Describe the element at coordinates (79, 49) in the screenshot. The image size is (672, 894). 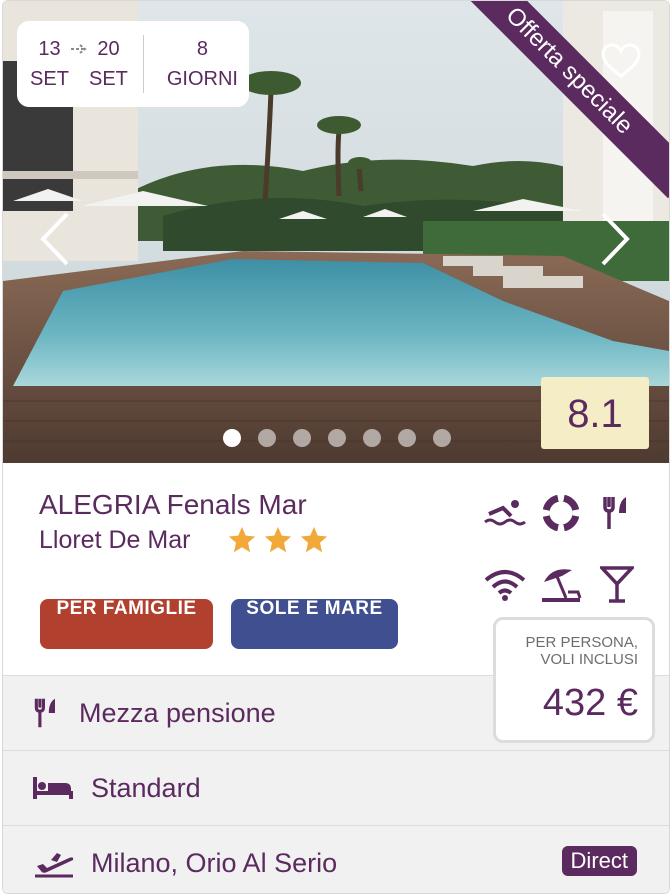
I see `arrow-right-icon` at that location.